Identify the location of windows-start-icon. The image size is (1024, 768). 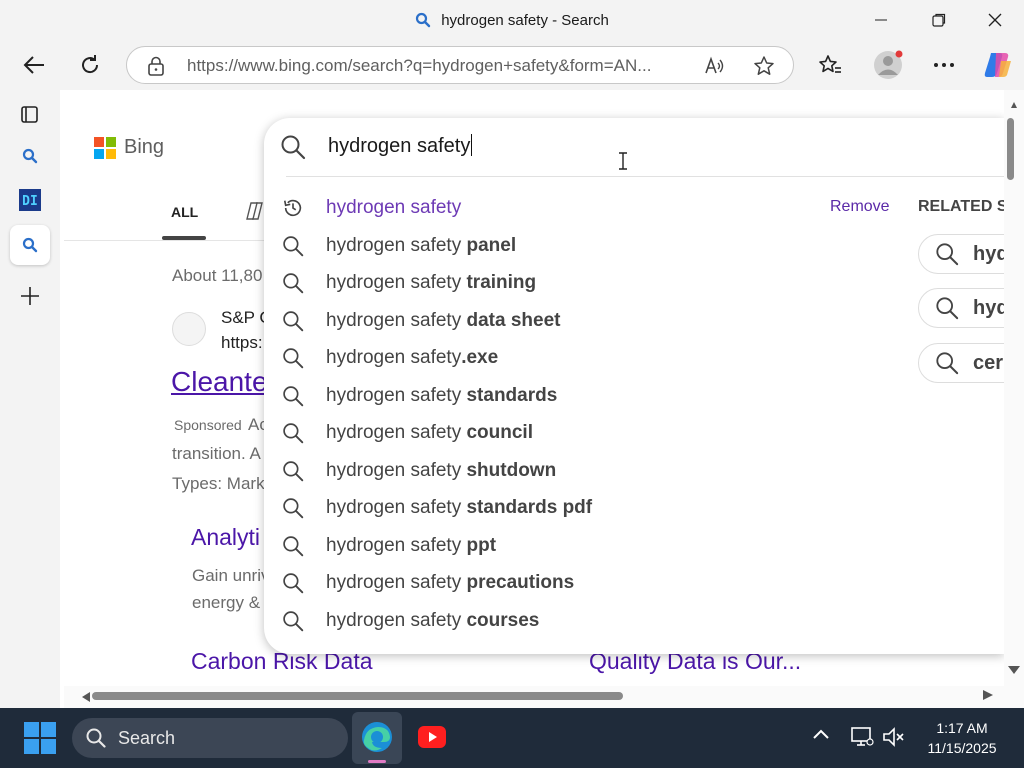
(40, 738).